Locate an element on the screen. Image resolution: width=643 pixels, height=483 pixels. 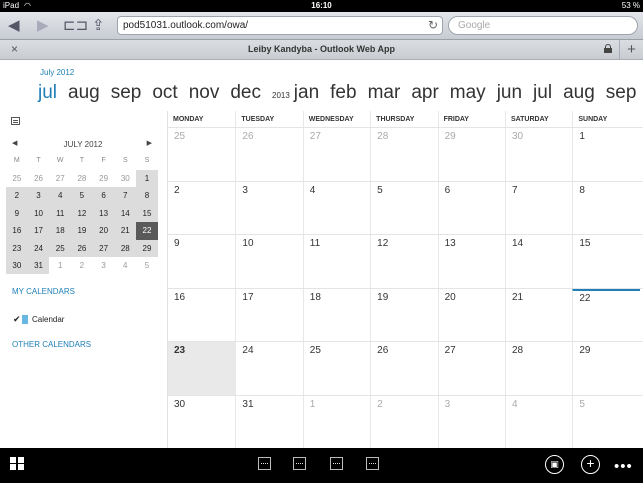
week-view-icon is located at coordinates (336, 463).